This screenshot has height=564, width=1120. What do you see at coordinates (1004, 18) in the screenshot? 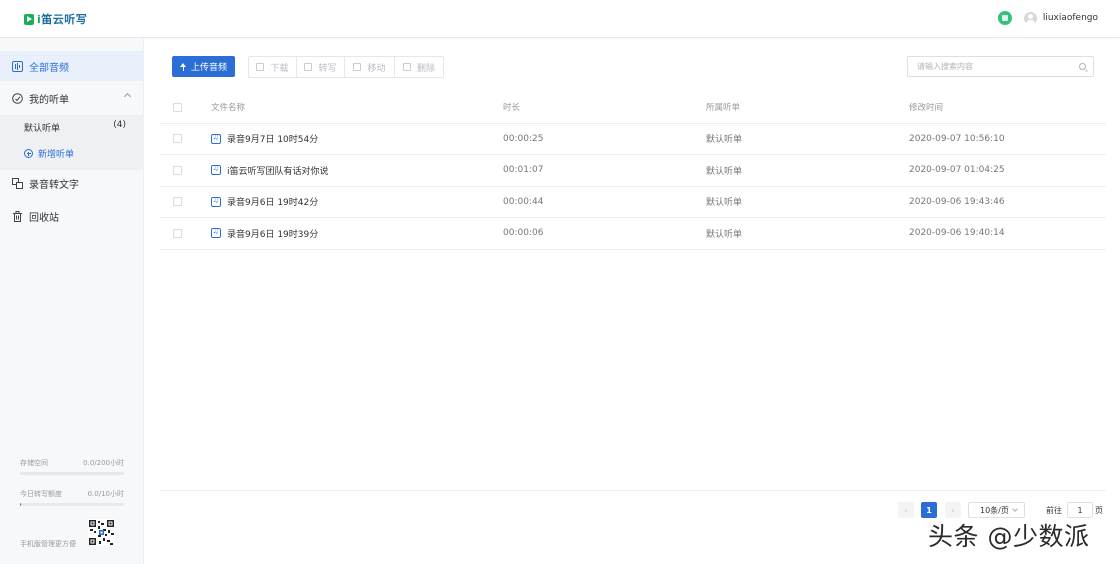
I see `status-icon` at bounding box center [1004, 18].